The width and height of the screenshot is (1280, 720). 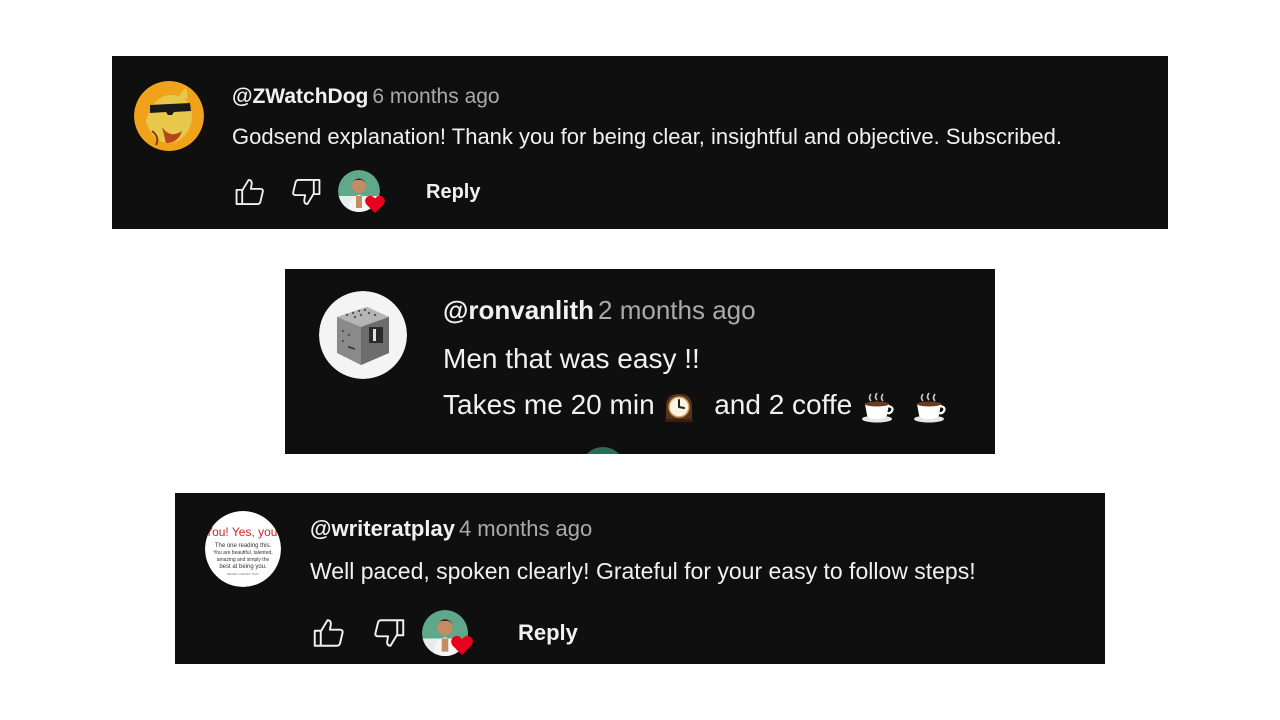 What do you see at coordinates (518, 310) in the screenshot?
I see `comment-author: @ronvanlith` at bounding box center [518, 310].